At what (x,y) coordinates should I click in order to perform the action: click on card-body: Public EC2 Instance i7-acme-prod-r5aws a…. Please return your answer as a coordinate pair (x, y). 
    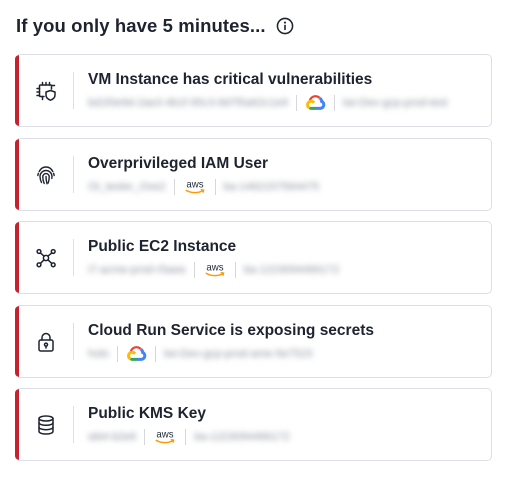
    Looking at the image, I should click on (213, 258).